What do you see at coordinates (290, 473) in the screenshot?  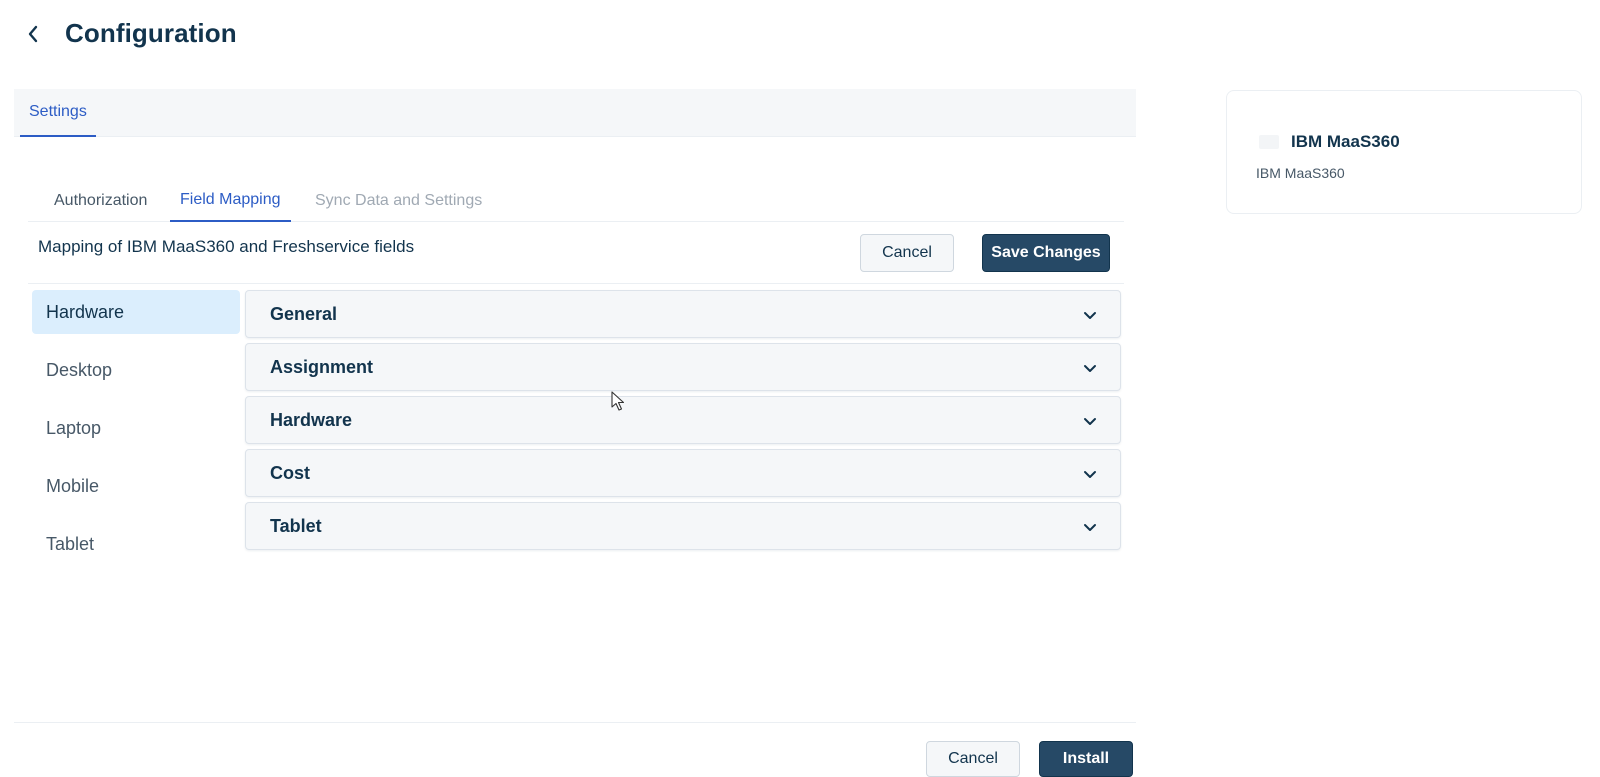 I see `section-label: Cost` at bounding box center [290, 473].